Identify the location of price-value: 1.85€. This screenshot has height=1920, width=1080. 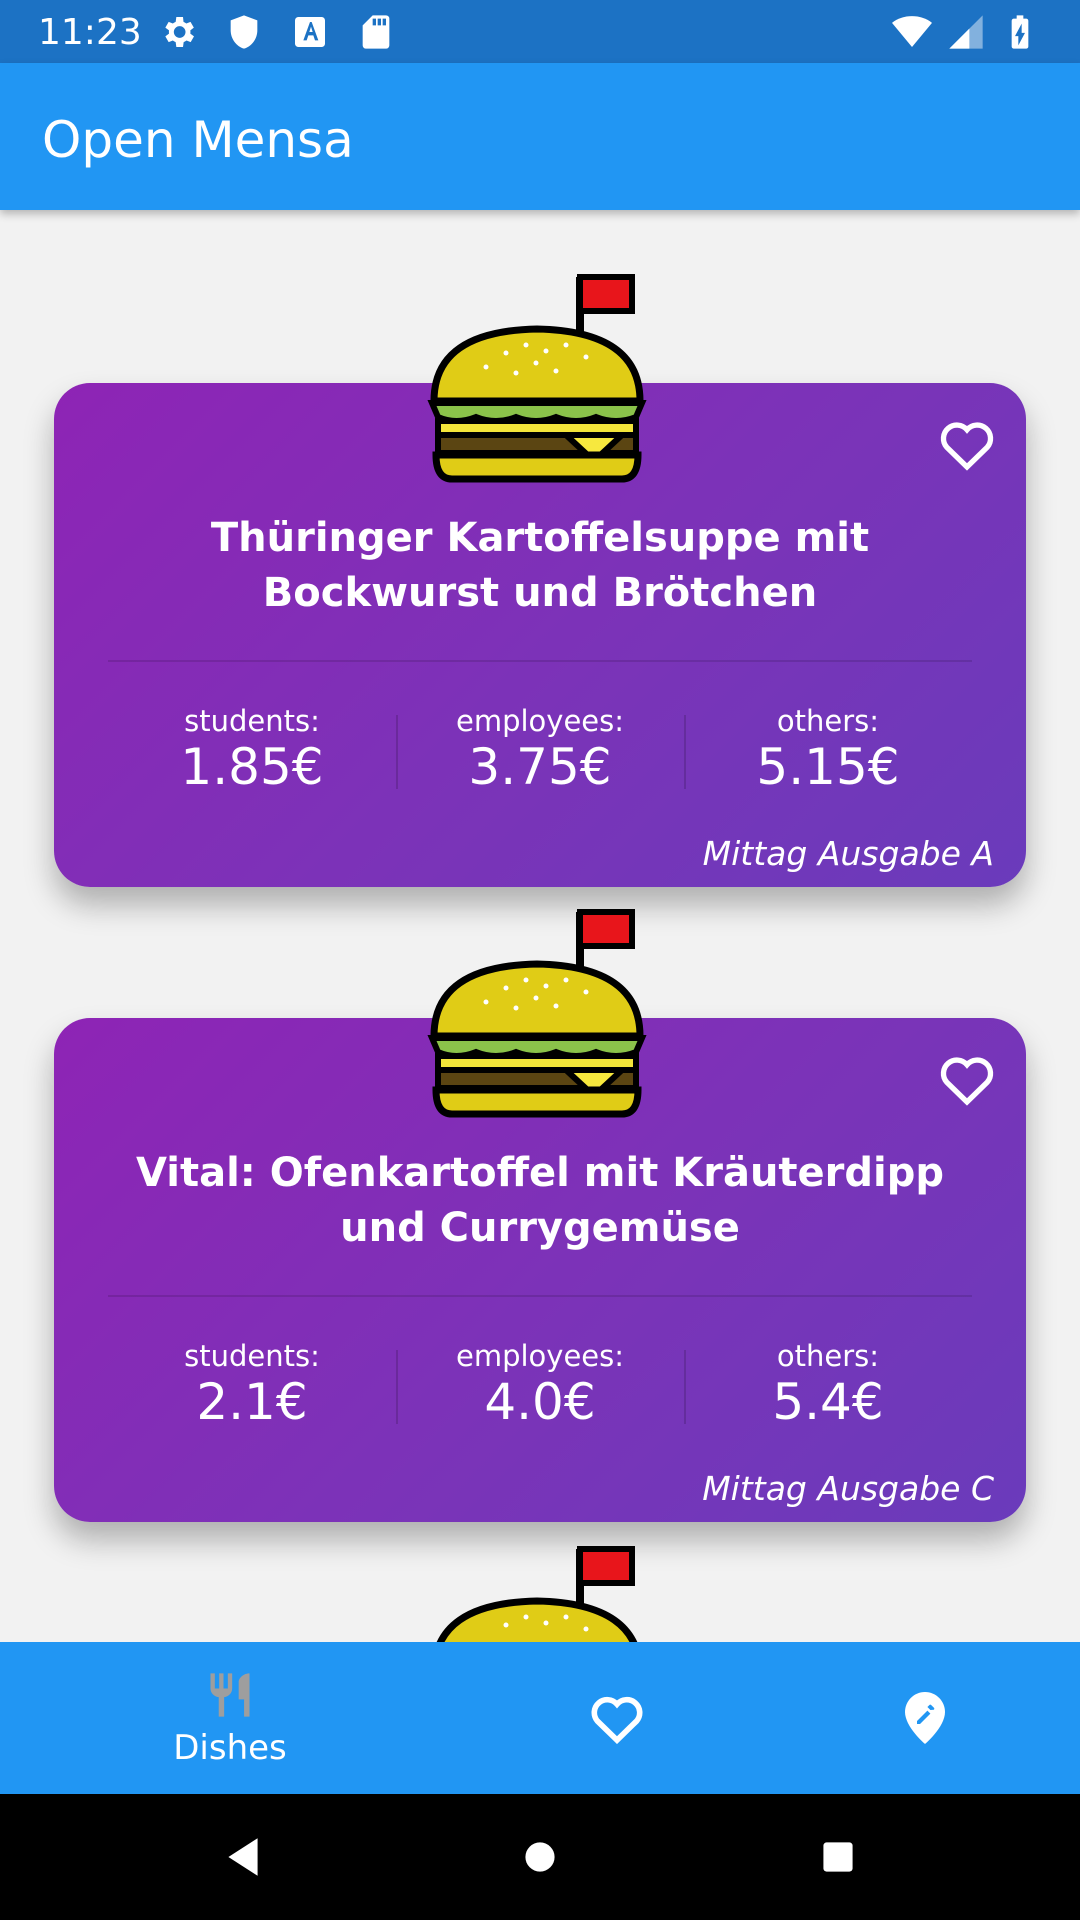
(252, 767).